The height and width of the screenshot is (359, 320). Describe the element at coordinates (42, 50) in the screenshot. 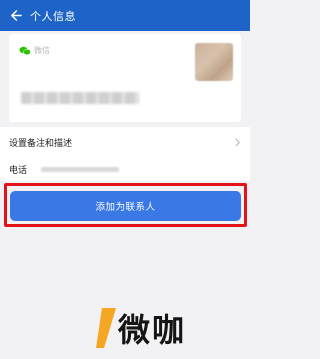

I see `source-label: 微信` at that location.